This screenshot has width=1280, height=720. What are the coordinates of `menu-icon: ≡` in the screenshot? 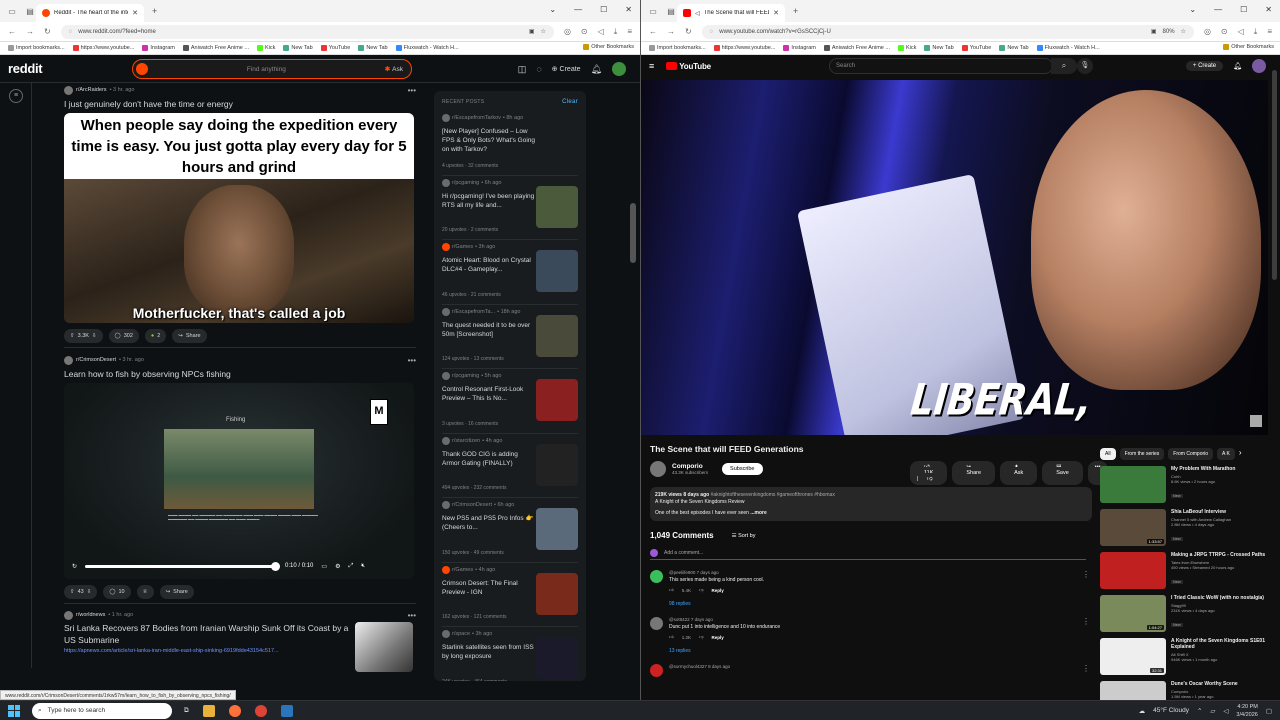 It's located at (1269, 31).